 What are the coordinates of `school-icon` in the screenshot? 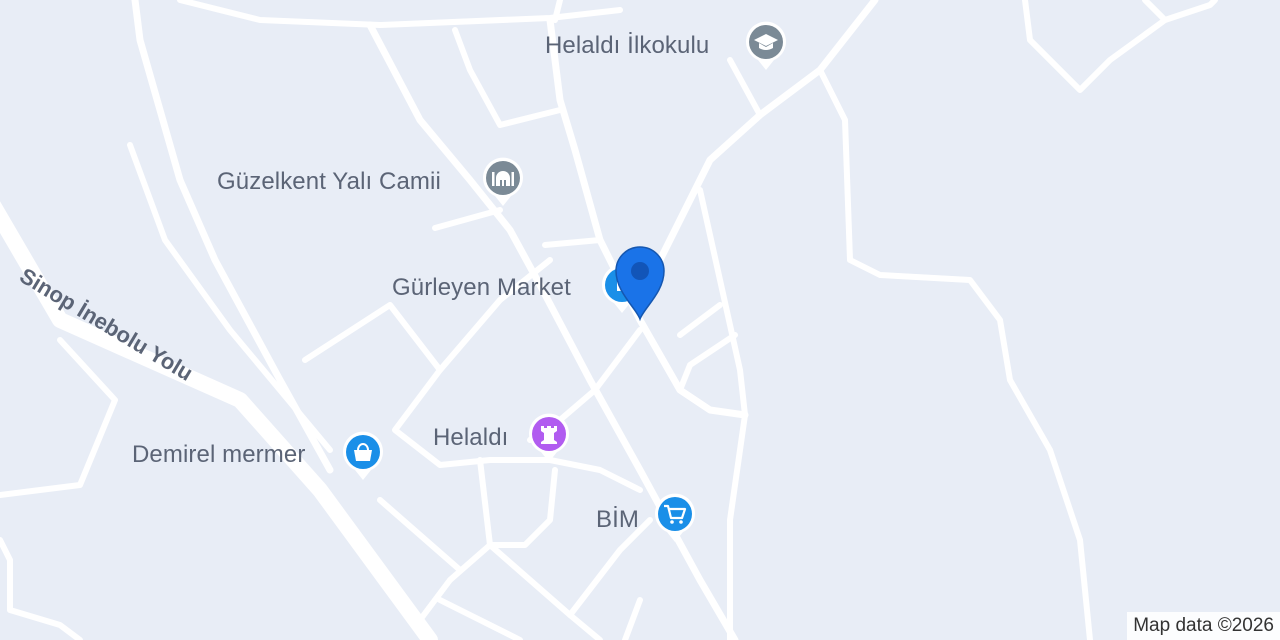 It's located at (766, 46).